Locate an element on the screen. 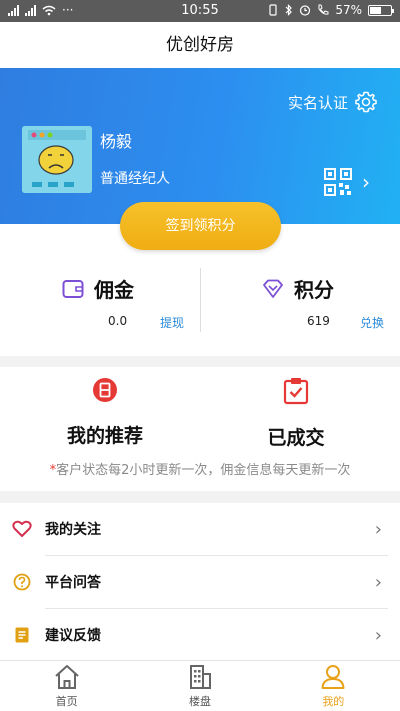 The width and height of the screenshot is (400, 711). person-icon is located at coordinates (333, 677).